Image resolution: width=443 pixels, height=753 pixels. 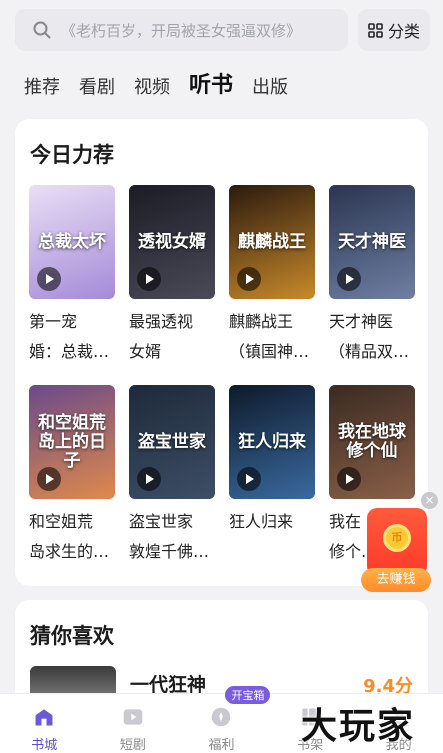 I want to click on top-bar: 《老朽百岁，开局被圣女强逼双修》 分类, so click(x=222, y=30).